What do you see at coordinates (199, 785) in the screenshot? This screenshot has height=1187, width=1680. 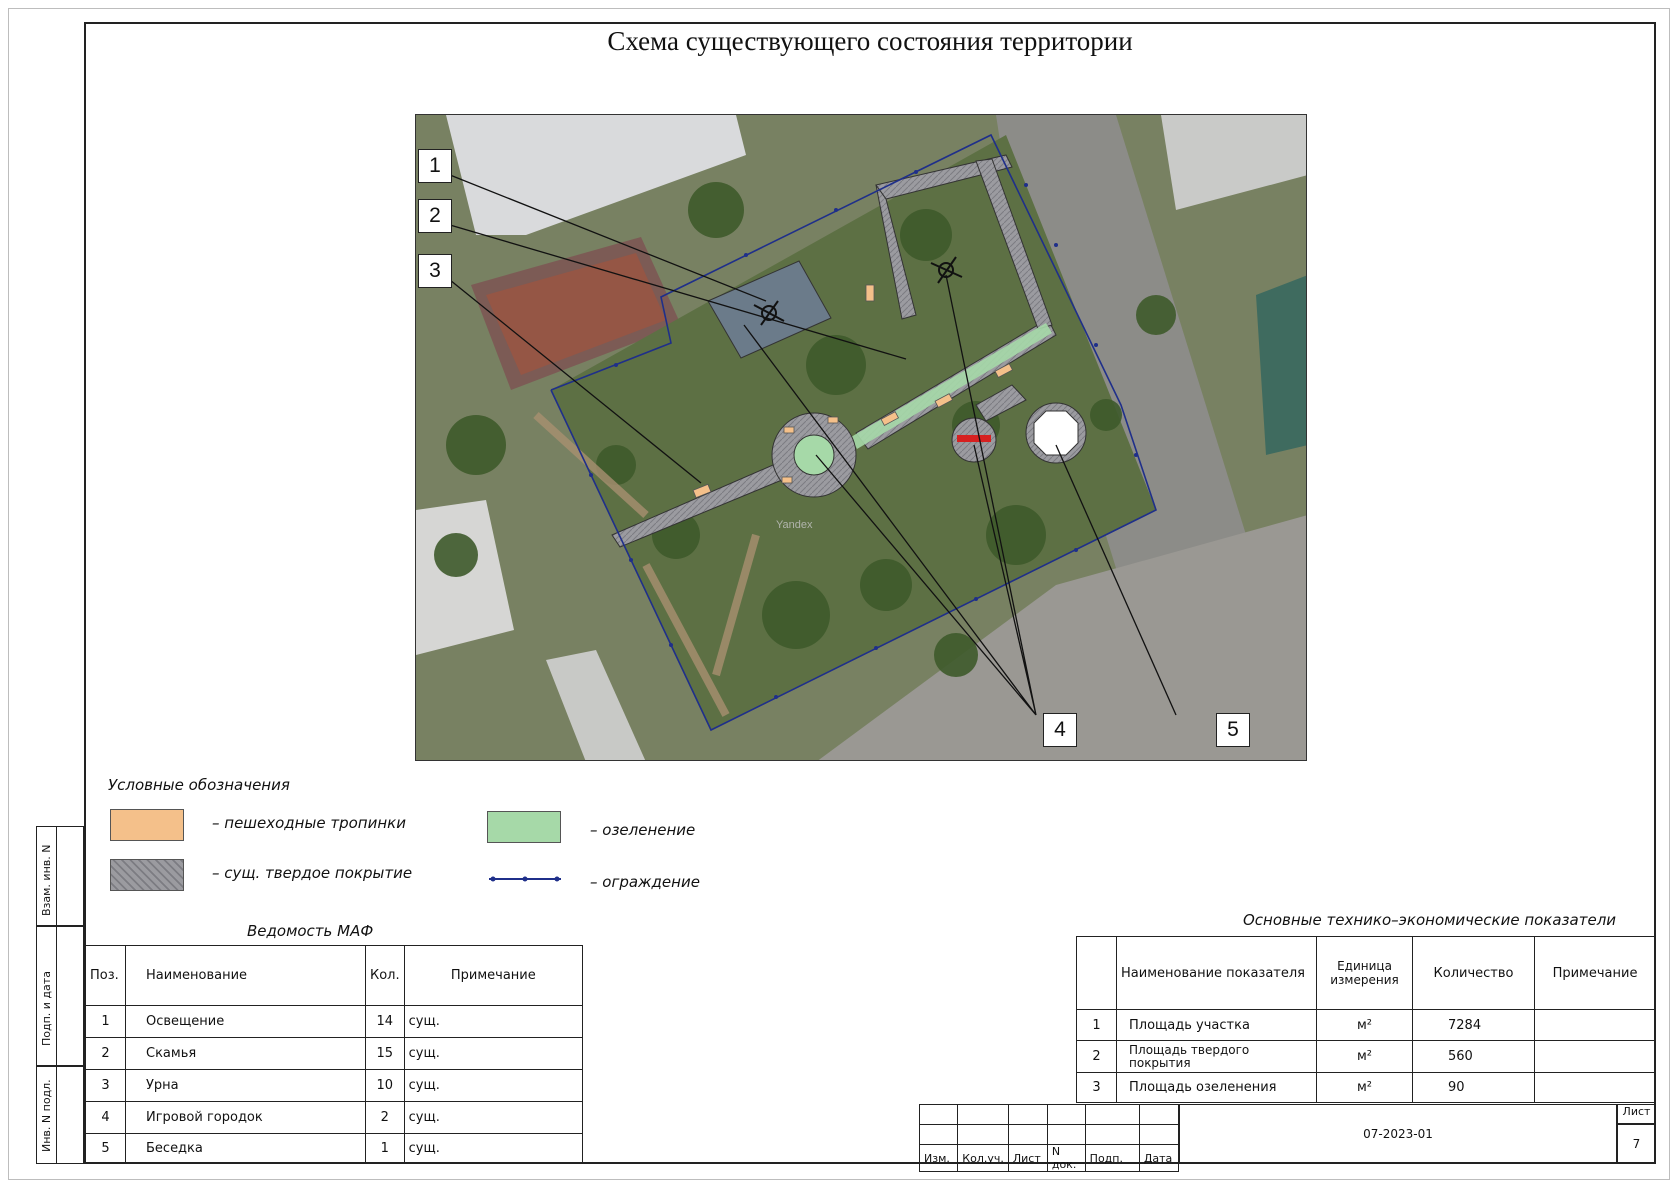 I see `legend-title: Условные обозначения` at bounding box center [199, 785].